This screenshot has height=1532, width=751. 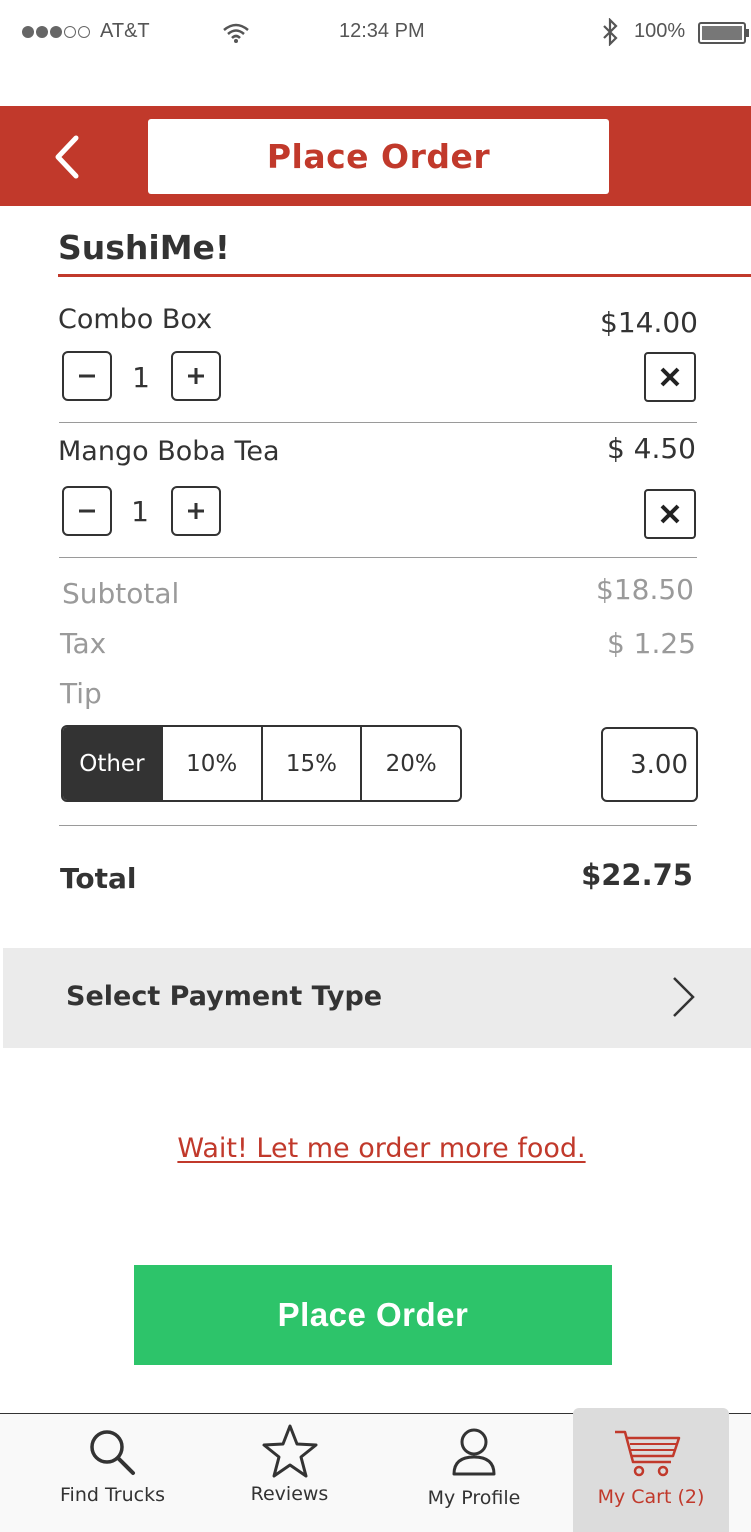 What do you see at coordinates (649, 764) in the screenshot?
I see `tip-amount-input` at bounding box center [649, 764].